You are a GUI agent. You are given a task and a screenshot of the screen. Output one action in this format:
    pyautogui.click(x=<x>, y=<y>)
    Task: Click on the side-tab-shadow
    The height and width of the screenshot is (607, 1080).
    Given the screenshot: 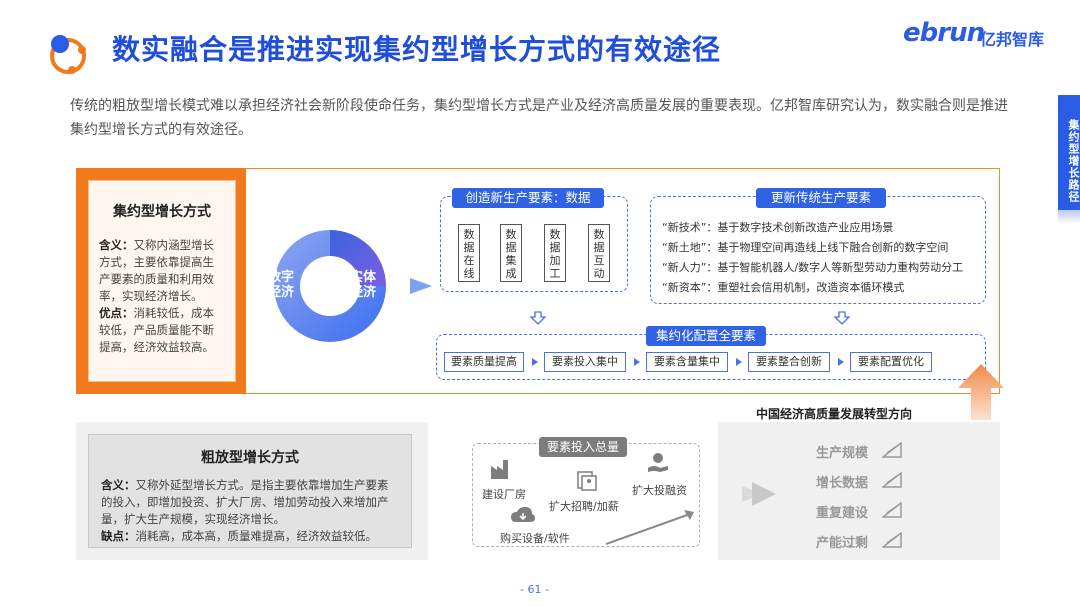 What is the action you would take?
    pyautogui.click(x=1069, y=217)
    